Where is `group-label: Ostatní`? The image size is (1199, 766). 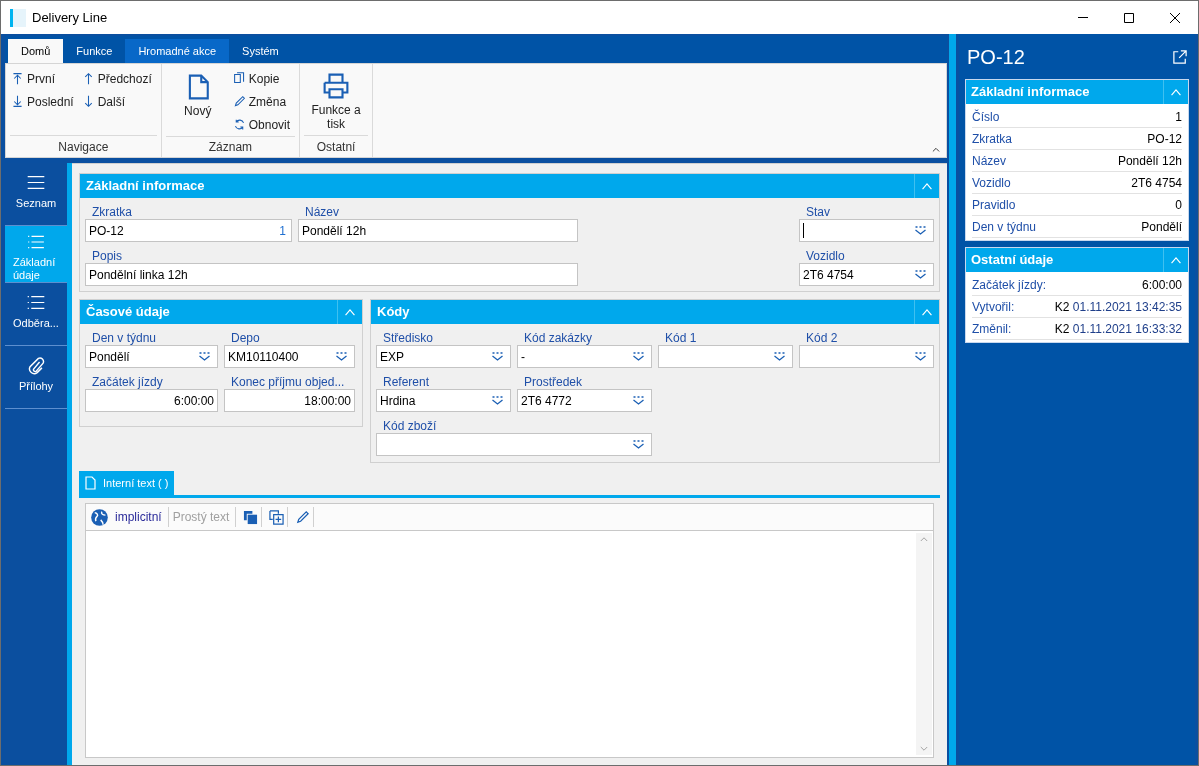 group-label: Ostatní is located at coordinates (336, 147).